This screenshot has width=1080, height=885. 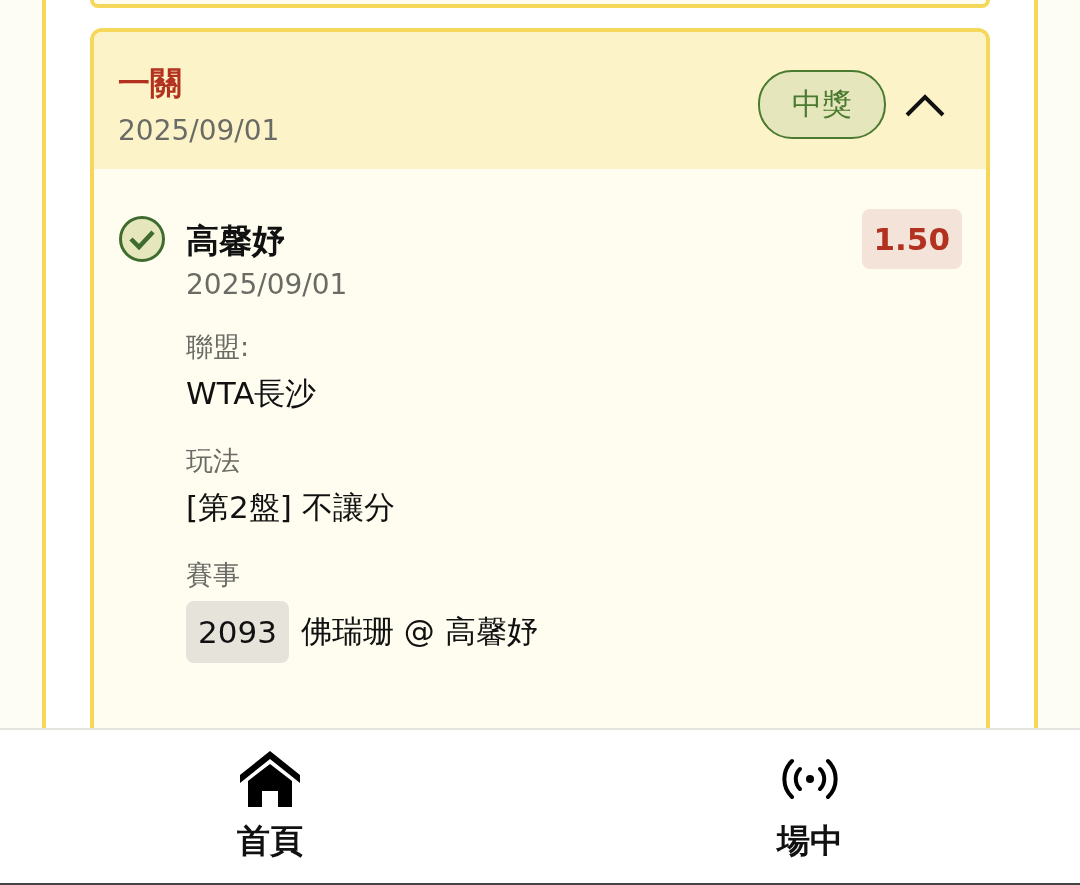 I want to click on bet-date: 2025/09/01, so click(x=199, y=130).